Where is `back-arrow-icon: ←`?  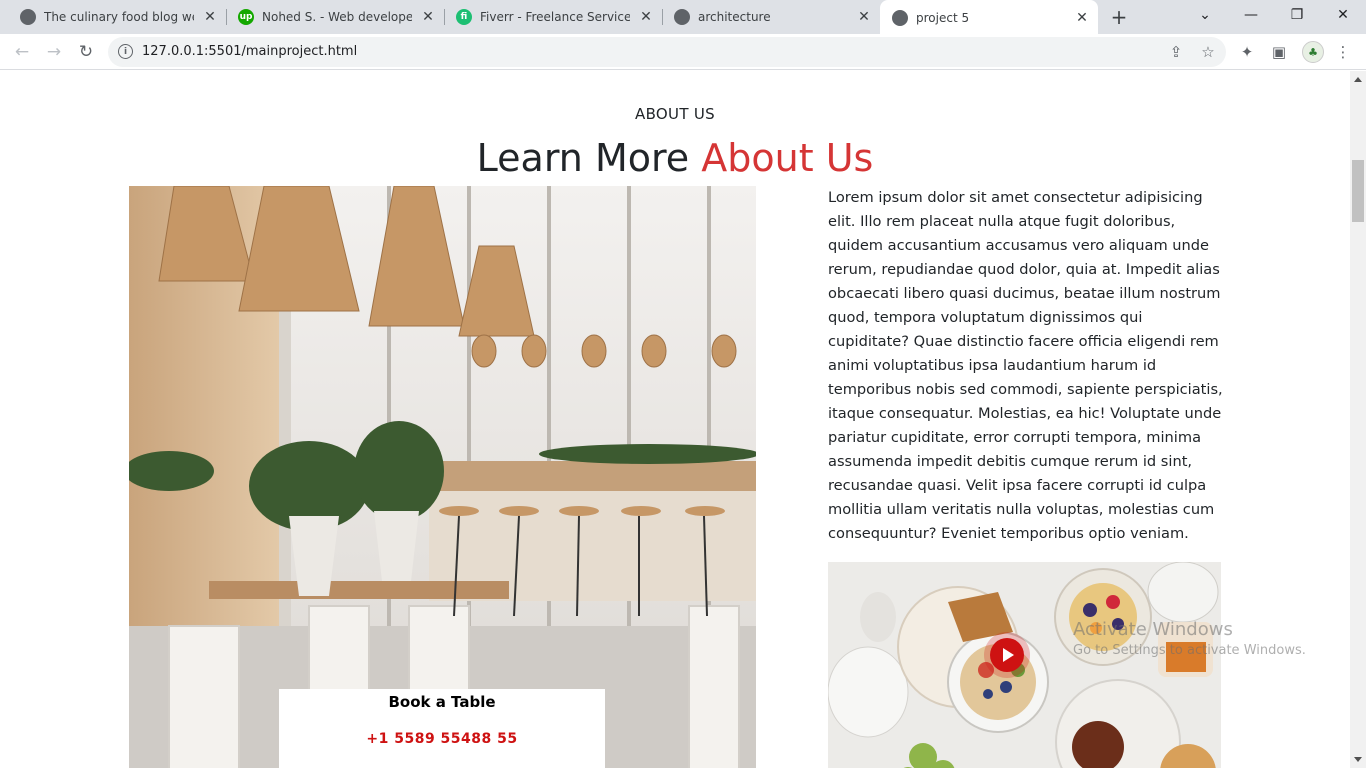
back-arrow-icon: ← is located at coordinates (22, 52).